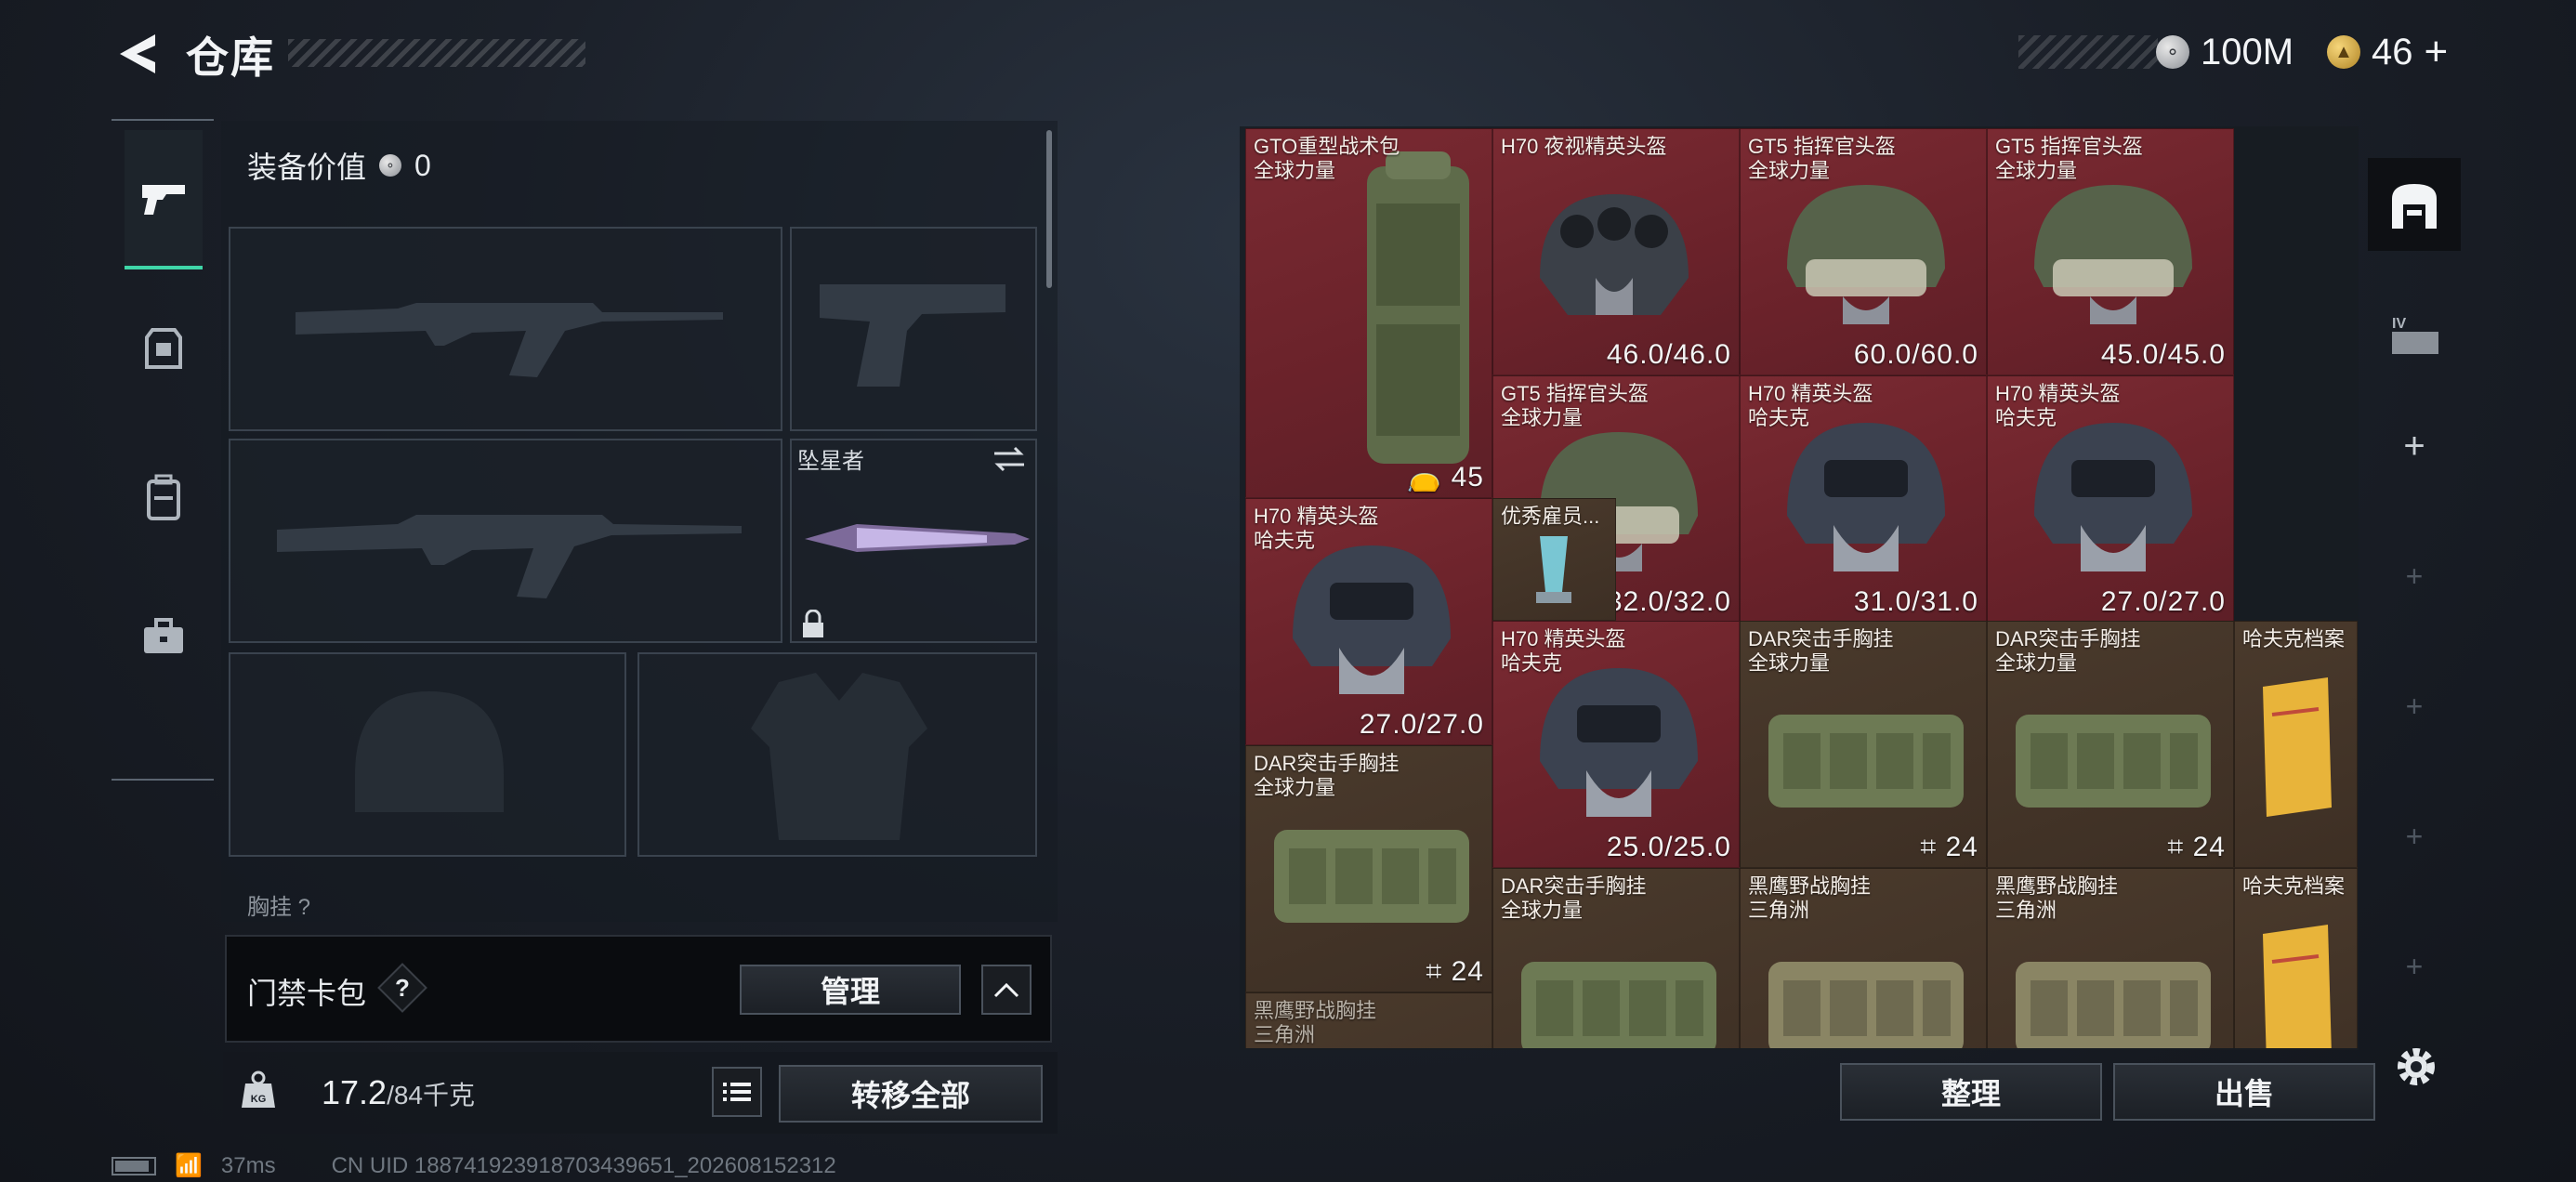 The height and width of the screenshot is (1182, 2576). Describe the element at coordinates (1049, 209) in the screenshot. I see `loadout-scrollbar` at that location.